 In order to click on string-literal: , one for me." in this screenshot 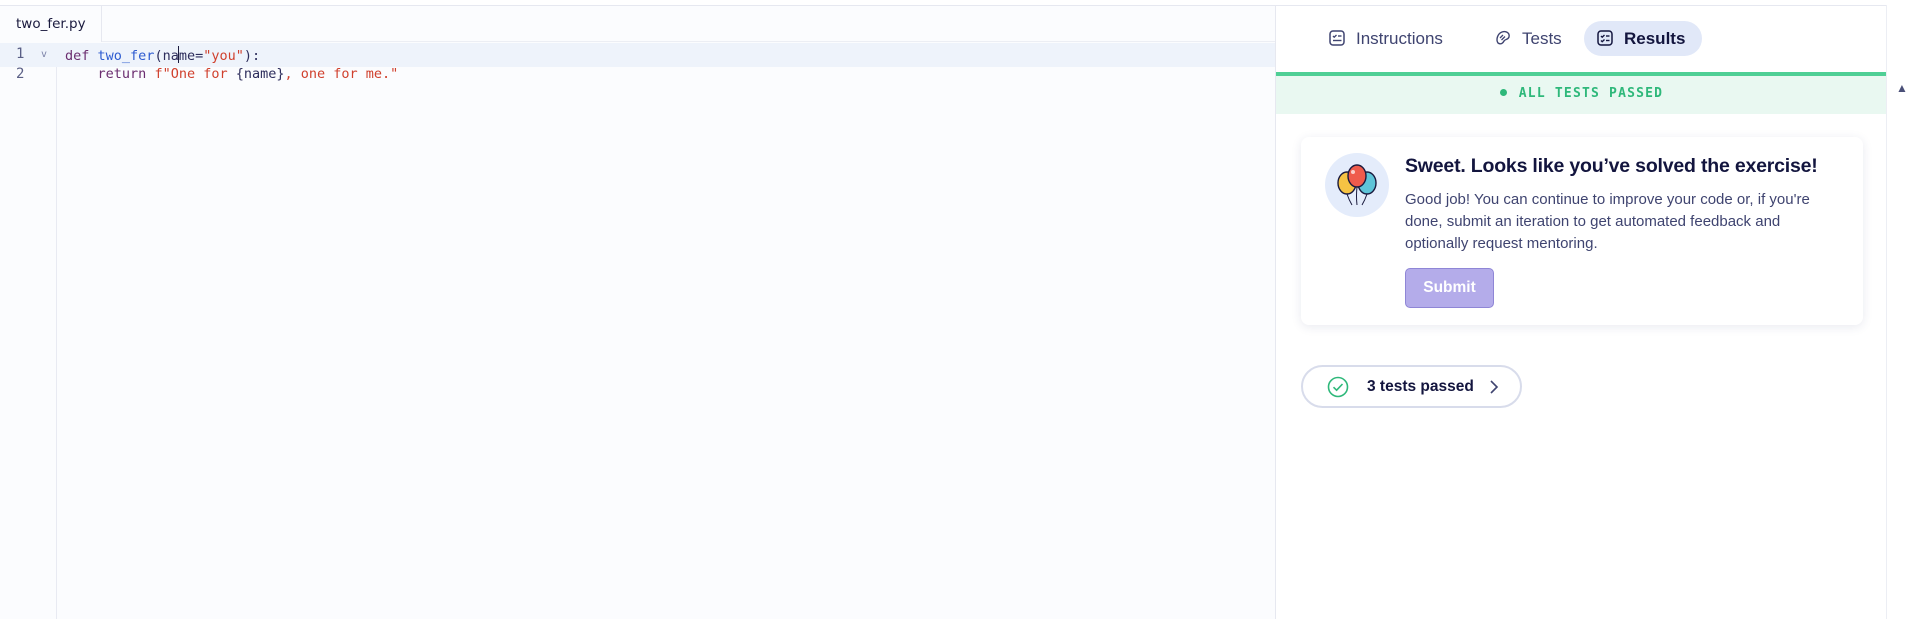, I will do `click(341, 74)`.